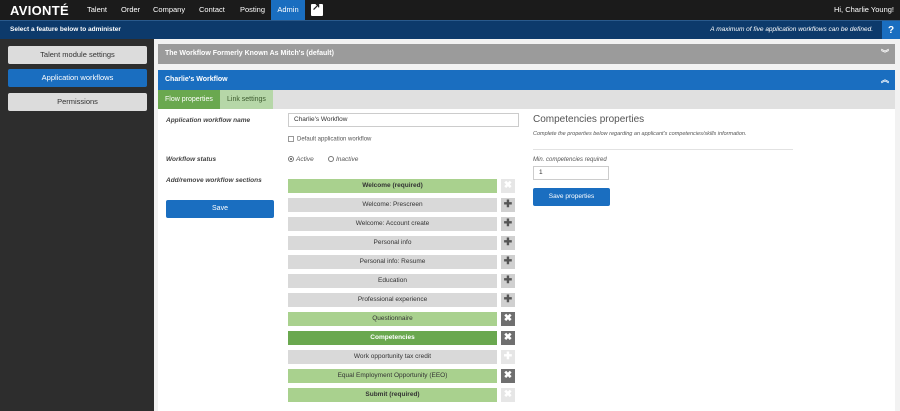  What do you see at coordinates (392, 338) in the screenshot?
I see `section-item: Competencies` at bounding box center [392, 338].